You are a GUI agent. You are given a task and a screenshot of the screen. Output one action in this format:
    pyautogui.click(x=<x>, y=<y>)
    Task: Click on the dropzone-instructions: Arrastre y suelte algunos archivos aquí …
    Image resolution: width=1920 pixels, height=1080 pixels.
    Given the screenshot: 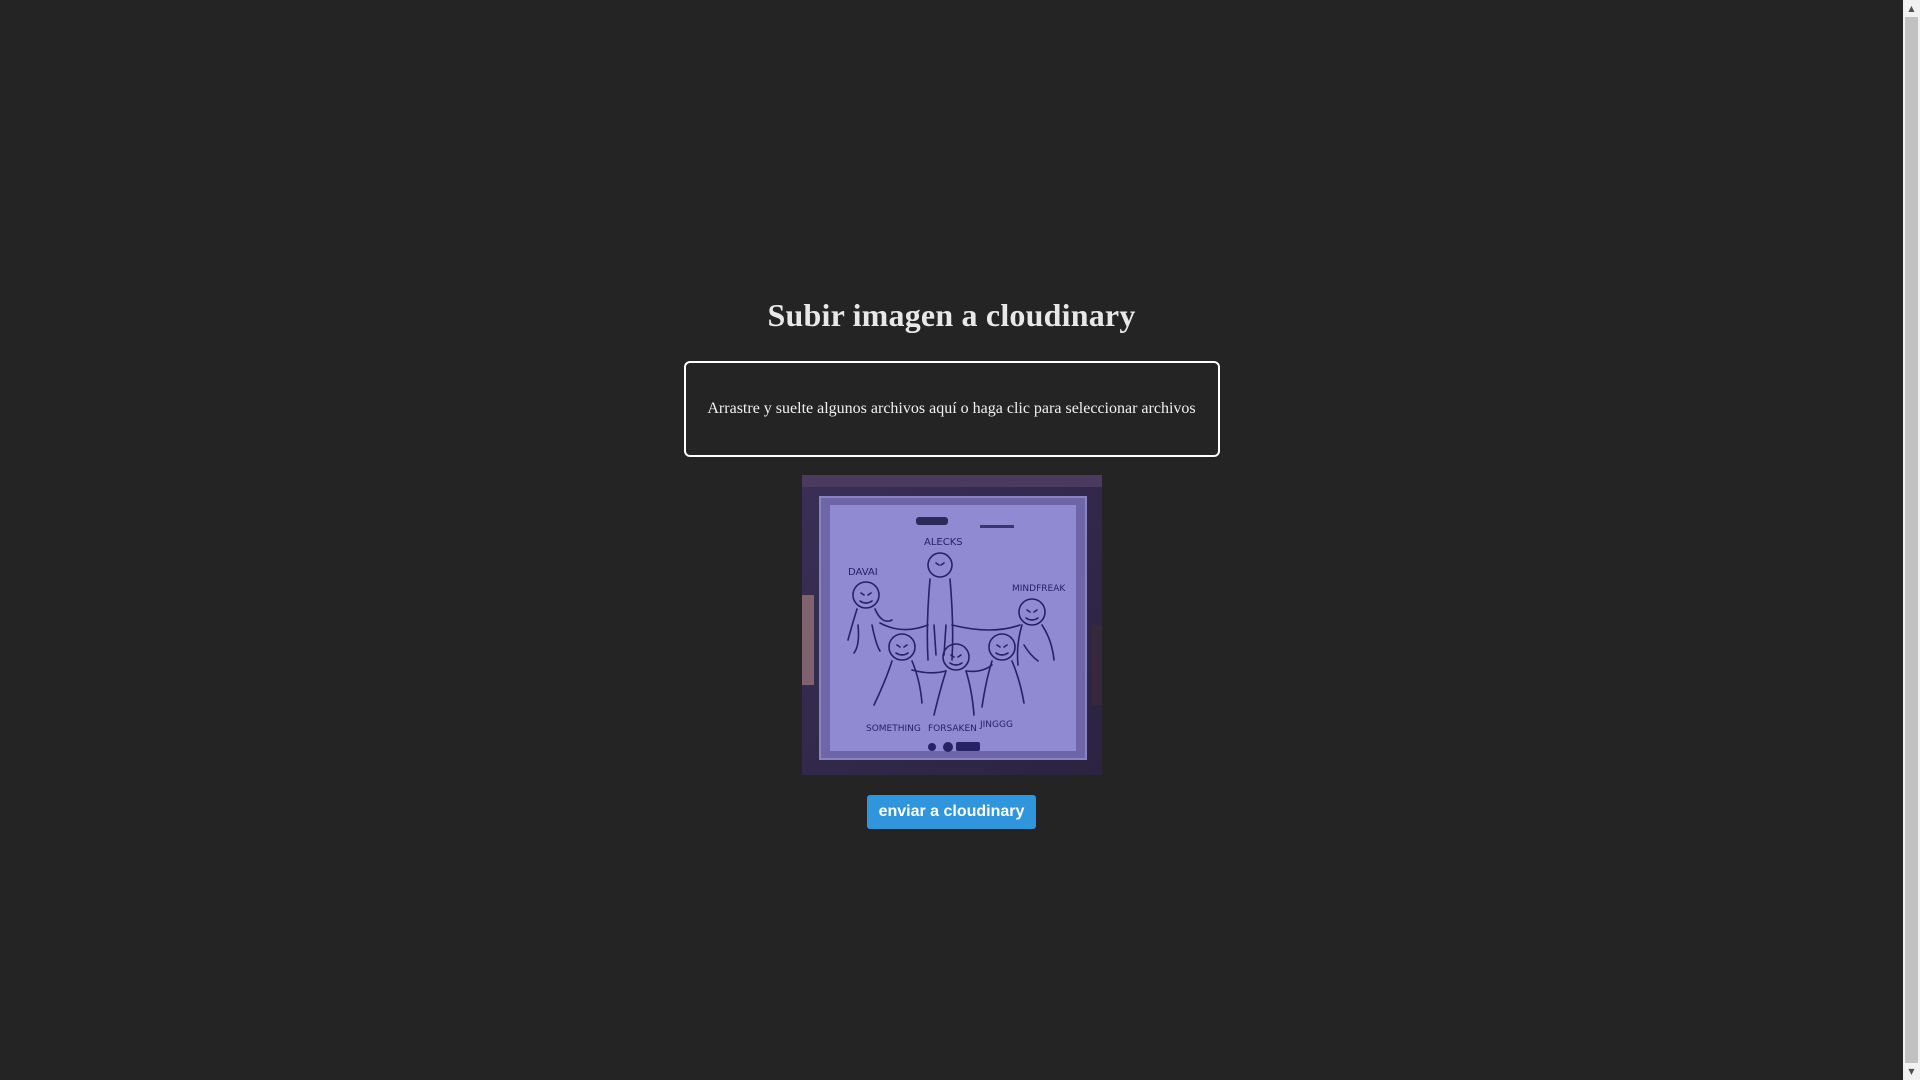 What is the action you would take?
    pyautogui.click(x=951, y=408)
    